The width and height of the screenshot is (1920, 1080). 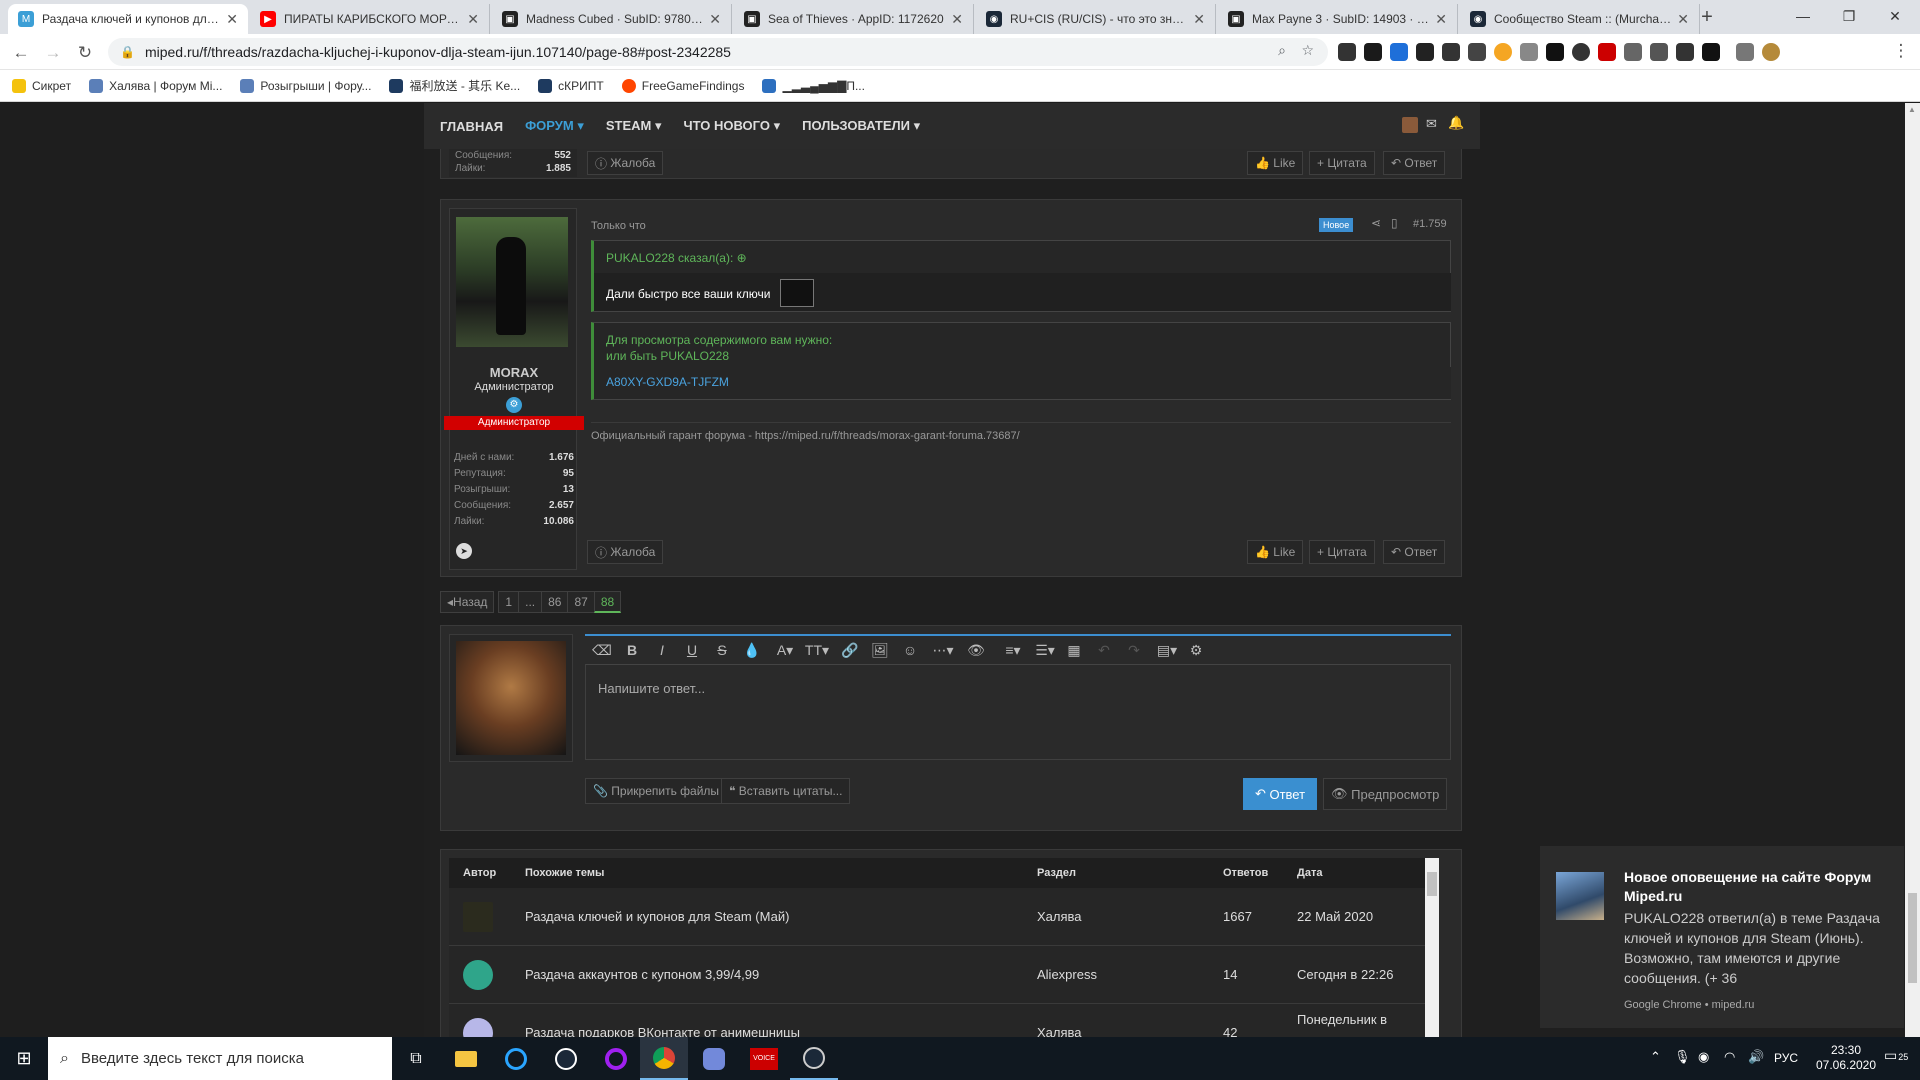 I want to click on profile-avatar, so click(x=1771, y=52).